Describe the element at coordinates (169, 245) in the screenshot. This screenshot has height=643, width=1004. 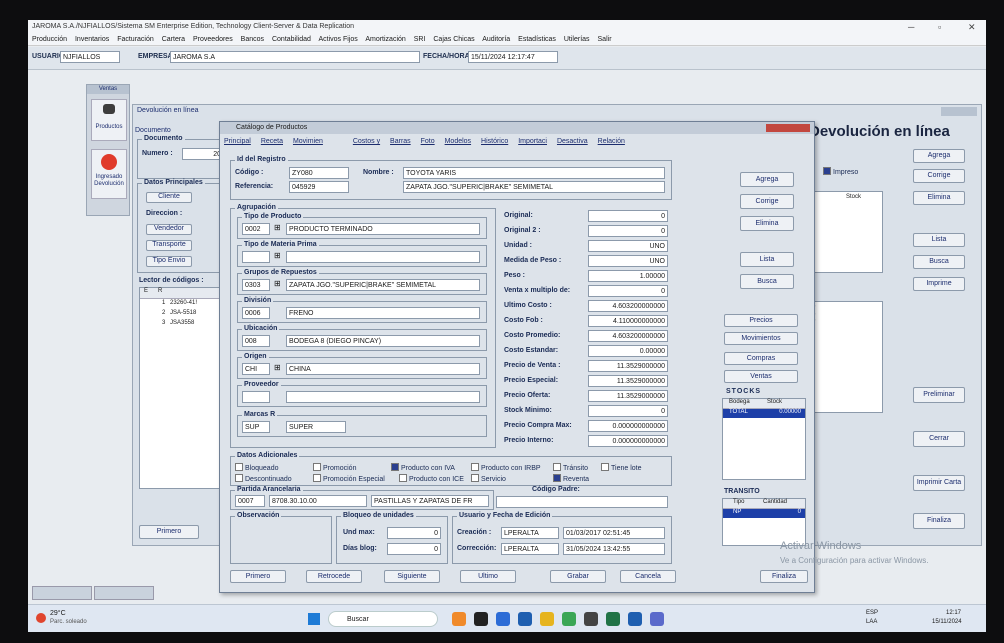
I see `transporte-button: Transporte` at that location.